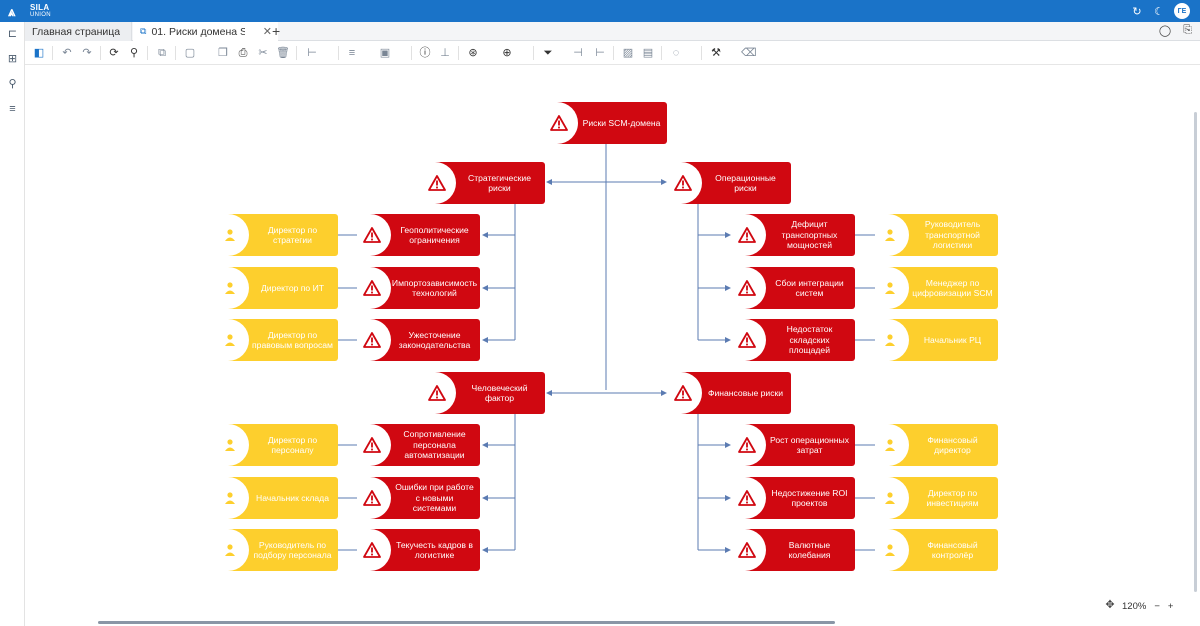 The height and width of the screenshot is (626, 1200). I want to click on comment-shape-icon: ◌, so click(676, 53).